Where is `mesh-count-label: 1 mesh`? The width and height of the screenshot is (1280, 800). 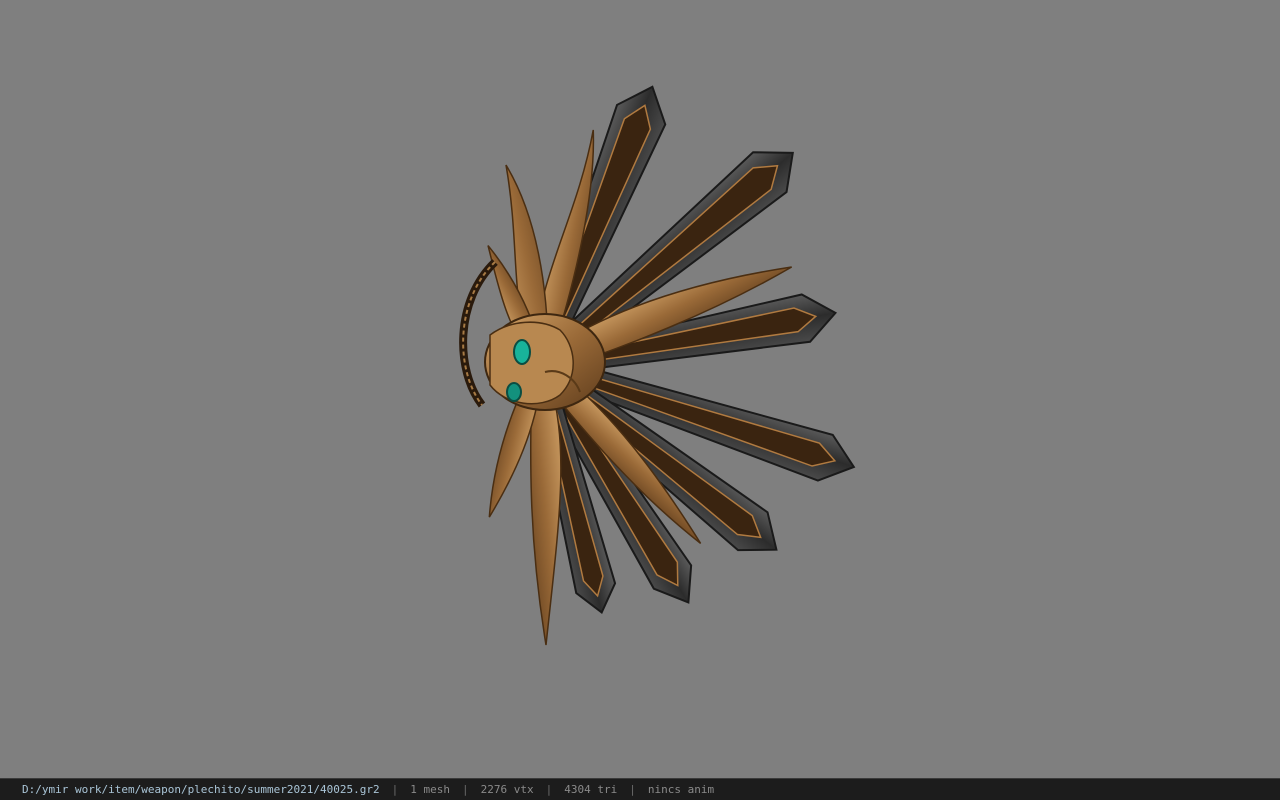 mesh-count-label: 1 mesh is located at coordinates (430, 789).